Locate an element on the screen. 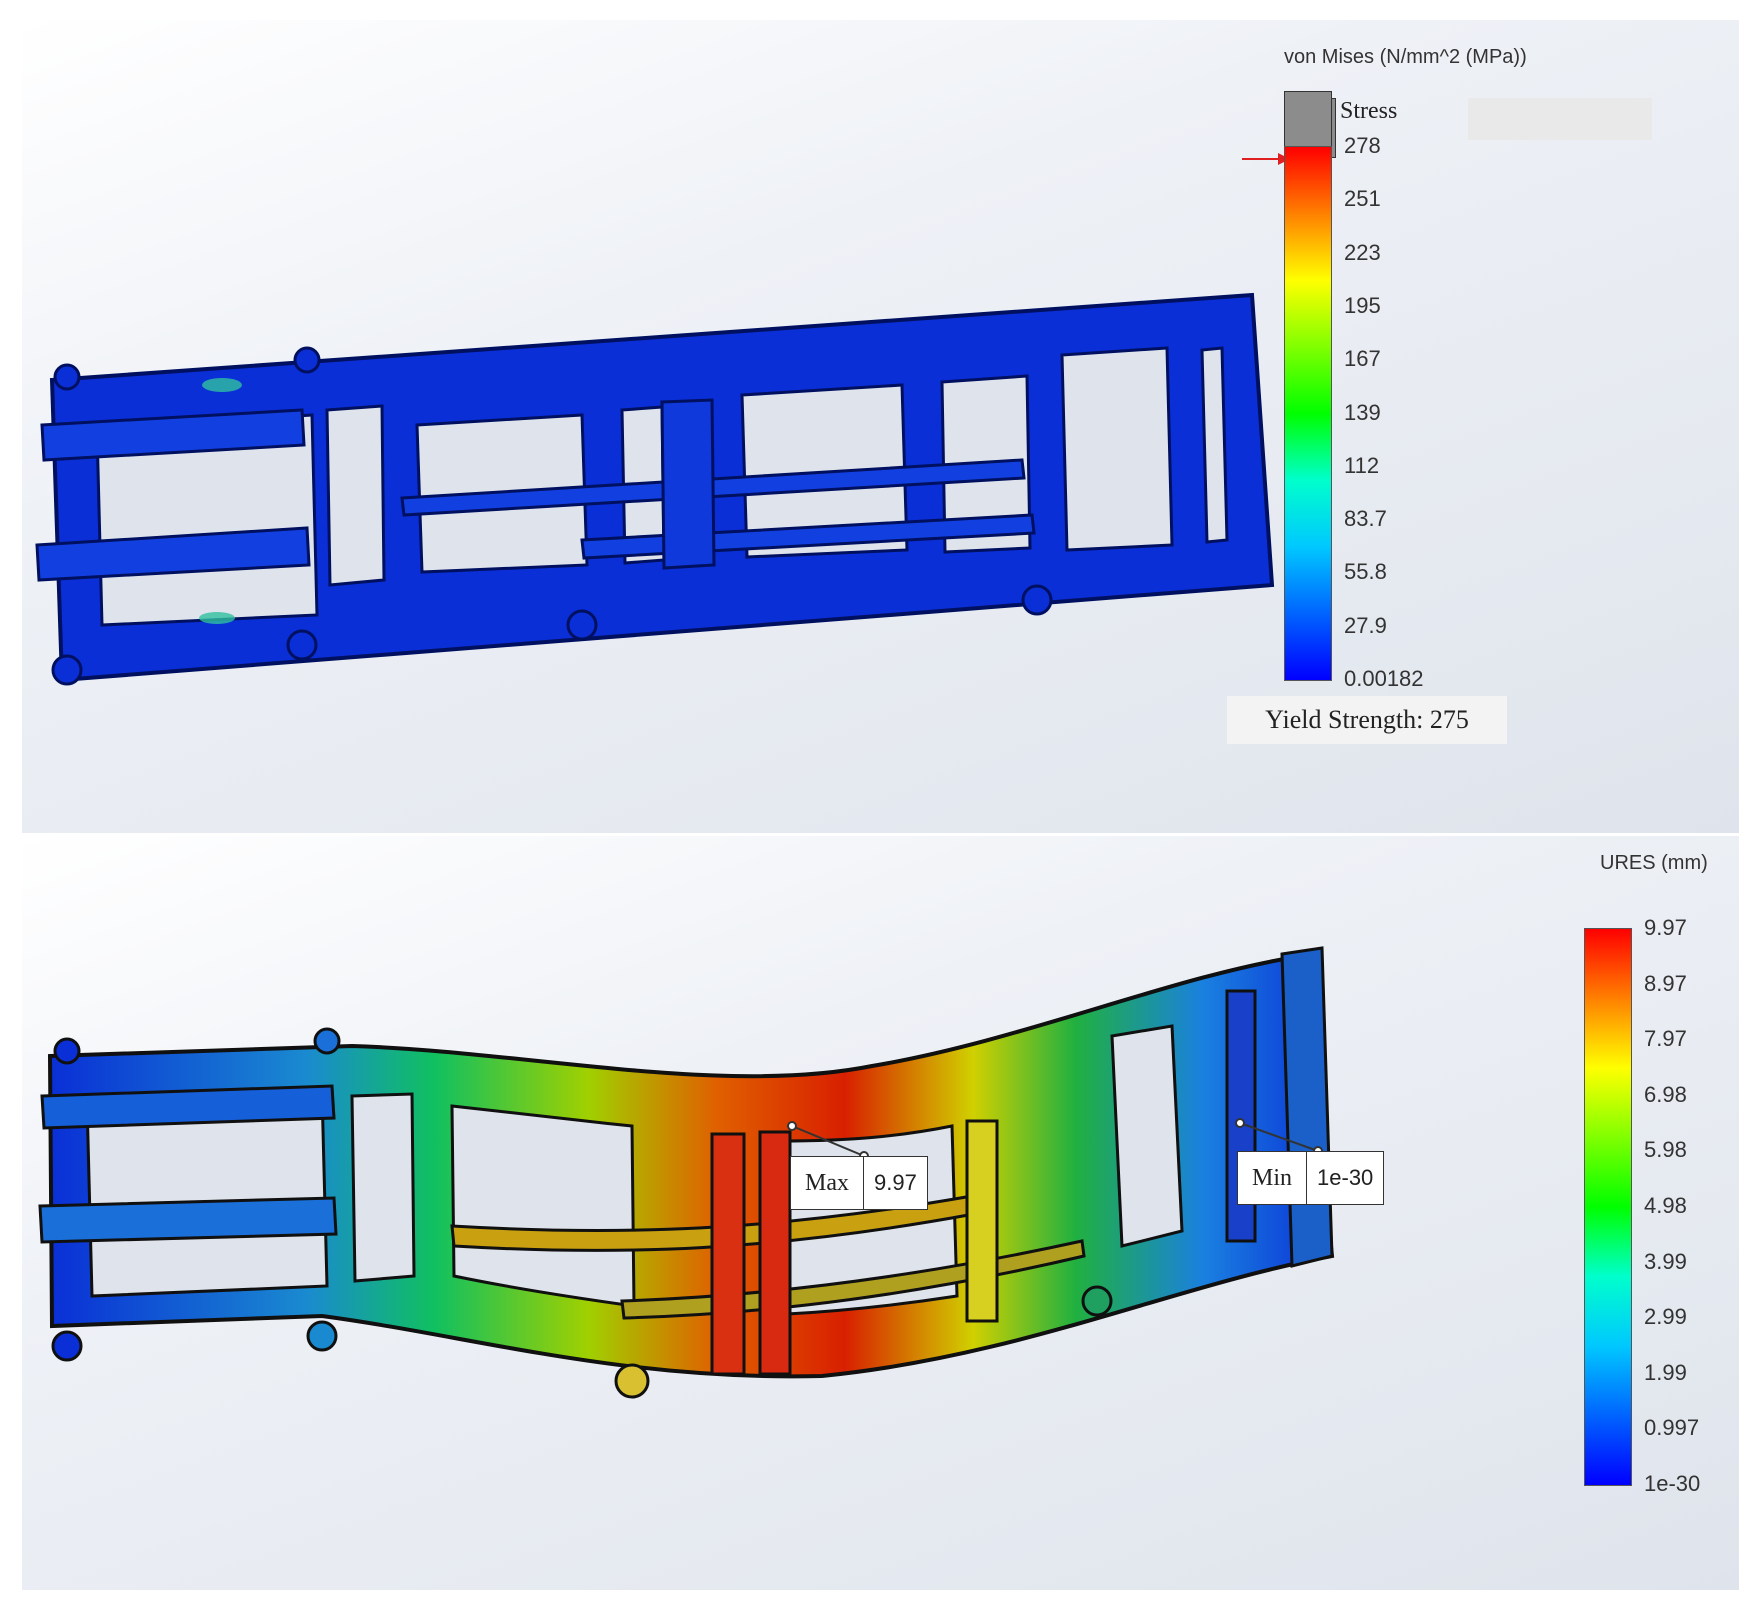  colorbar-tick-label: 7.97 is located at coordinates (1665, 1039).